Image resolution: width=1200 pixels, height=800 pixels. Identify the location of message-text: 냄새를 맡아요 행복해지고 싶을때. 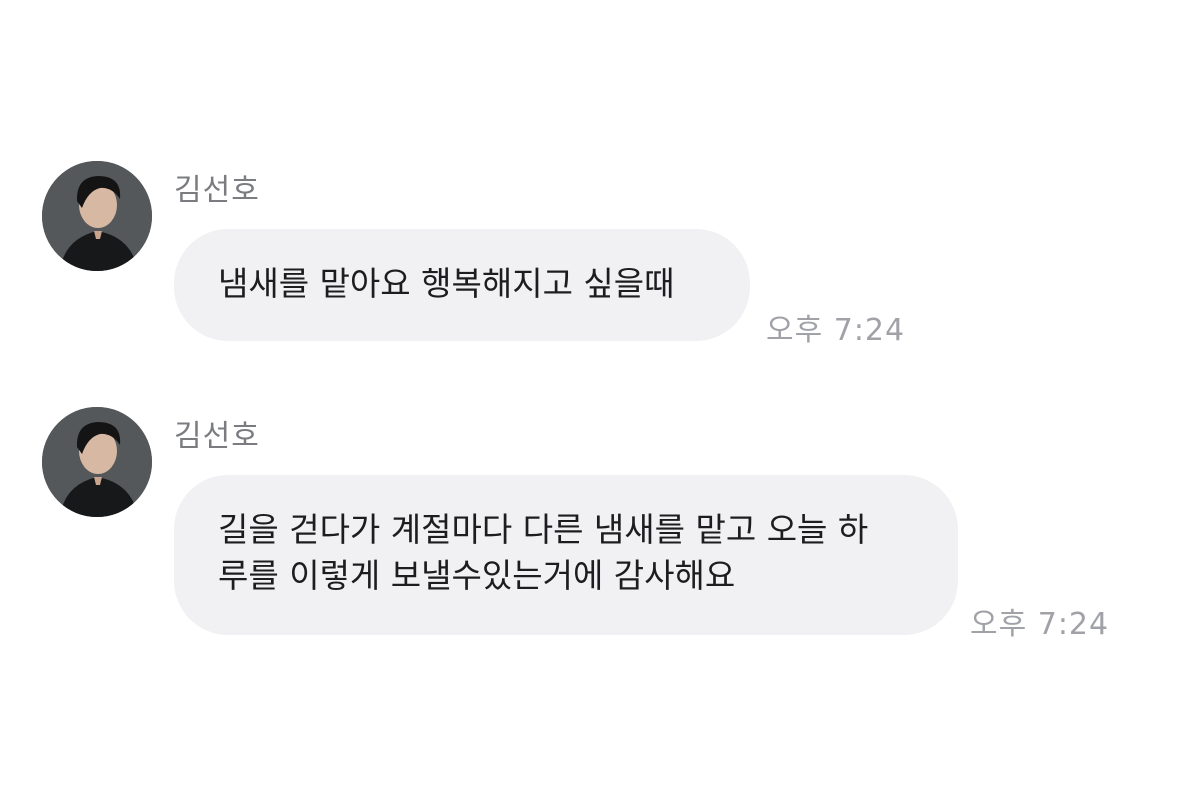
(446, 283).